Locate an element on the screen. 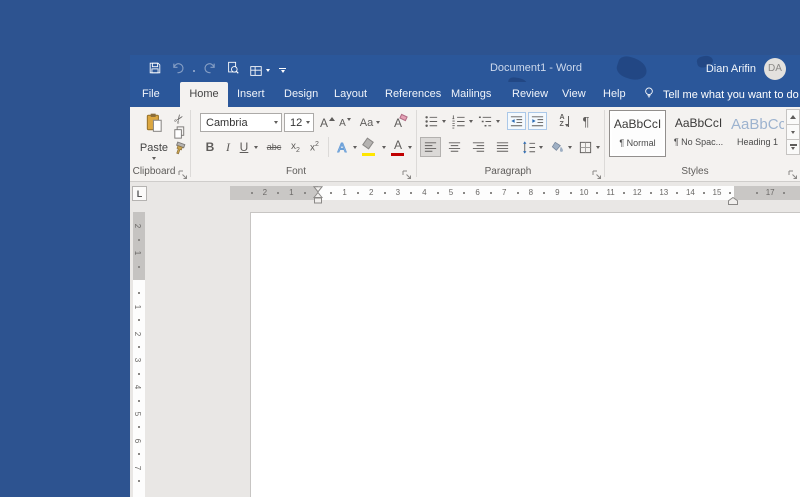  subscript-button: x2 is located at coordinates (295, 147).